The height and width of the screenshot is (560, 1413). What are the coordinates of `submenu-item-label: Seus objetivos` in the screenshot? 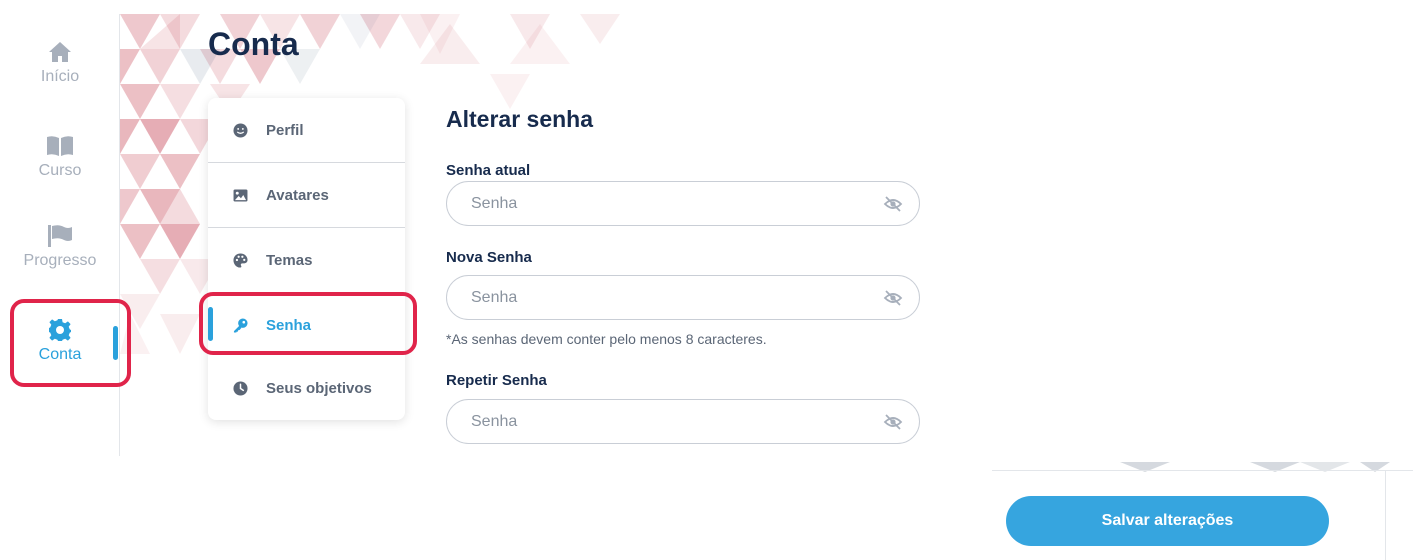 It's located at (319, 388).